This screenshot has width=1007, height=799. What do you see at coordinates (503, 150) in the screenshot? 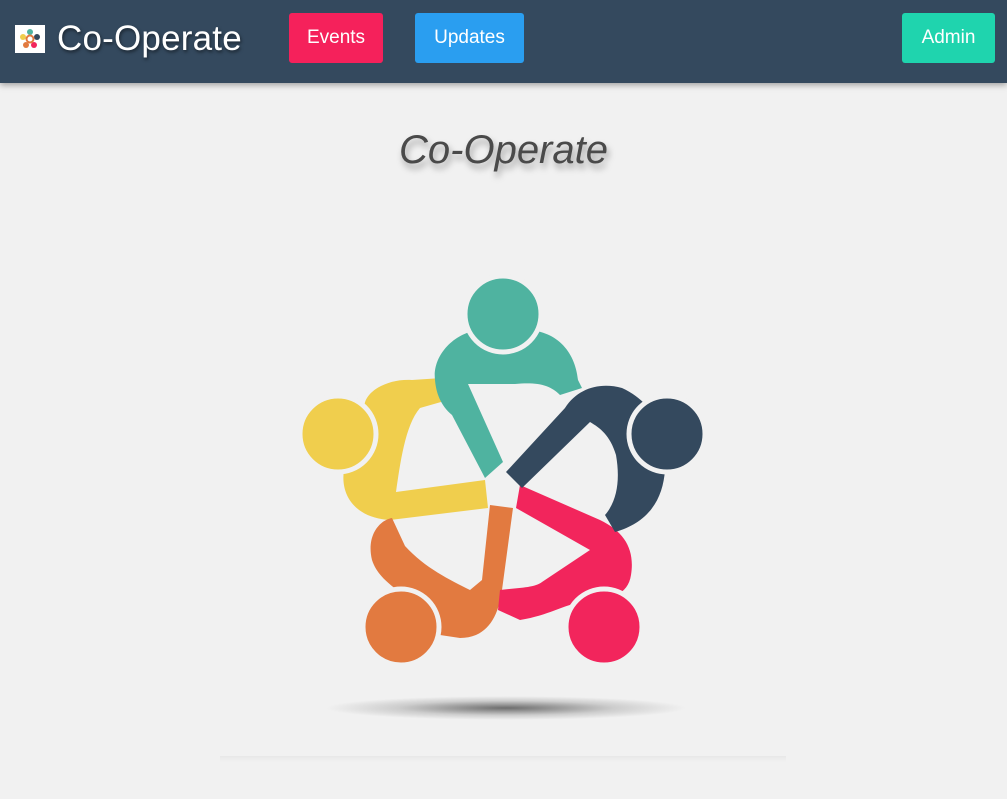
I see `page-title: Co-Operate` at bounding box center [503, 150].